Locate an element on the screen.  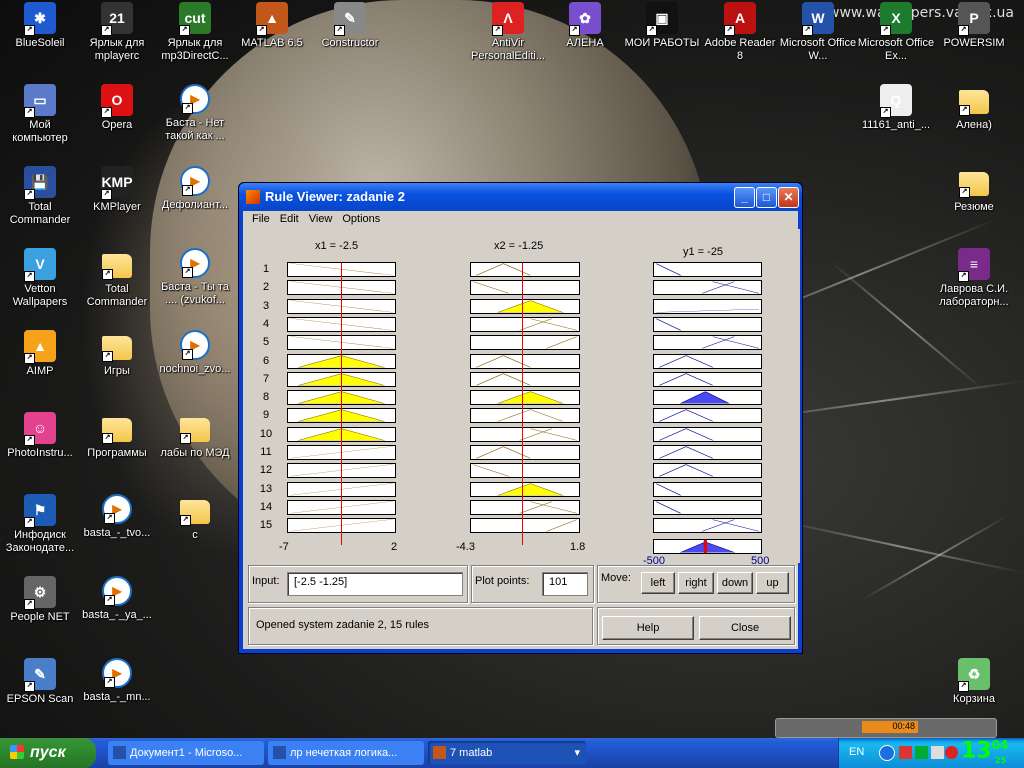
desktop-icon: ↗ Алена) is located at coordinates (974, 108).